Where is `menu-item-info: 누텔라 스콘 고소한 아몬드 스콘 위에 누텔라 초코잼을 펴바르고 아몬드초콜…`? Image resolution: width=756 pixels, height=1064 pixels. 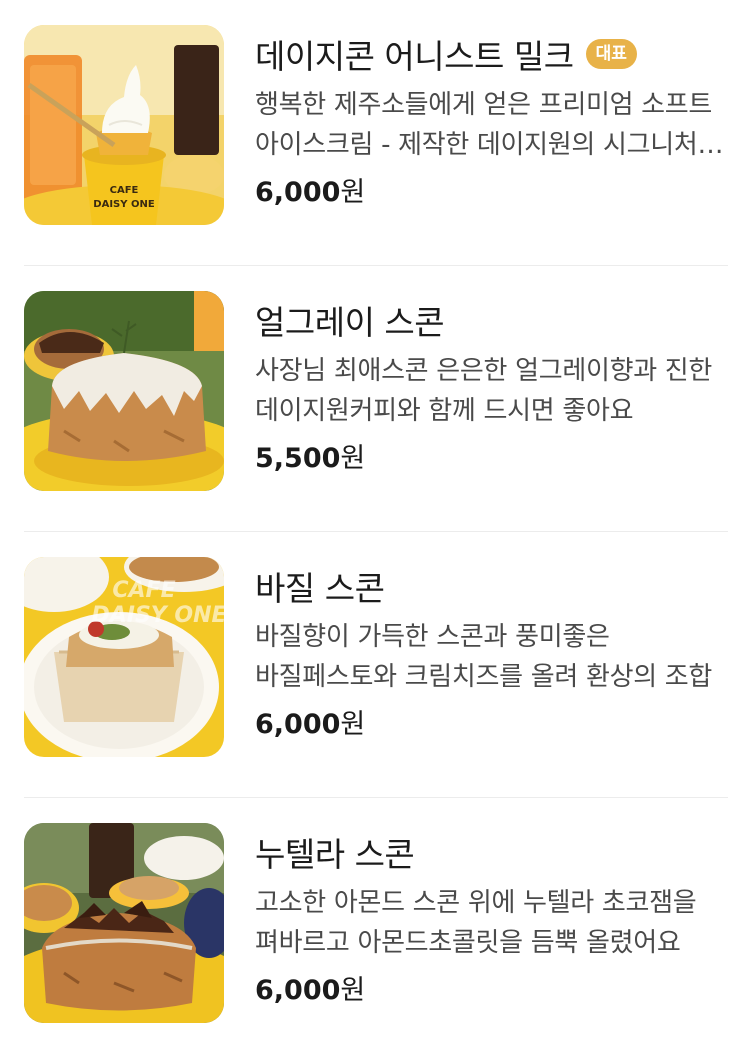 menu-item-info: 누텔라 스콘 고소한 아몬드 스콘 위에 누텔라 초코잼을 펴바르고 아몬드초콜… is located at coordinates (492, 916).